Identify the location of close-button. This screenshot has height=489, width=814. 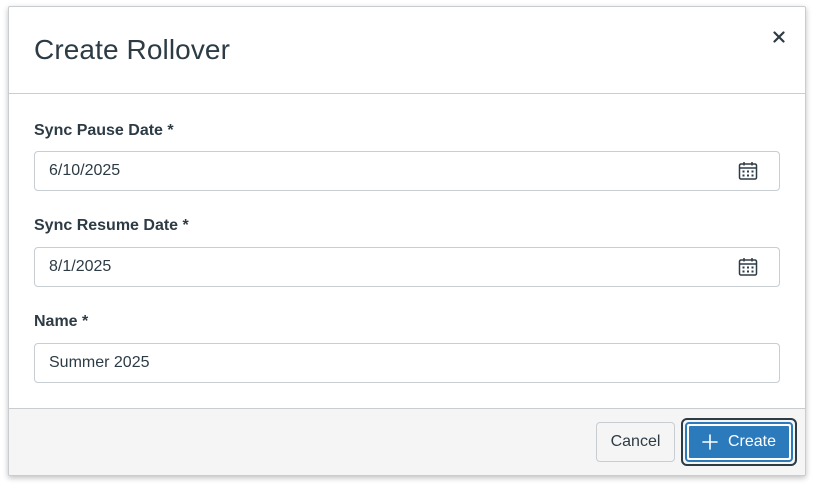
(779, 37).